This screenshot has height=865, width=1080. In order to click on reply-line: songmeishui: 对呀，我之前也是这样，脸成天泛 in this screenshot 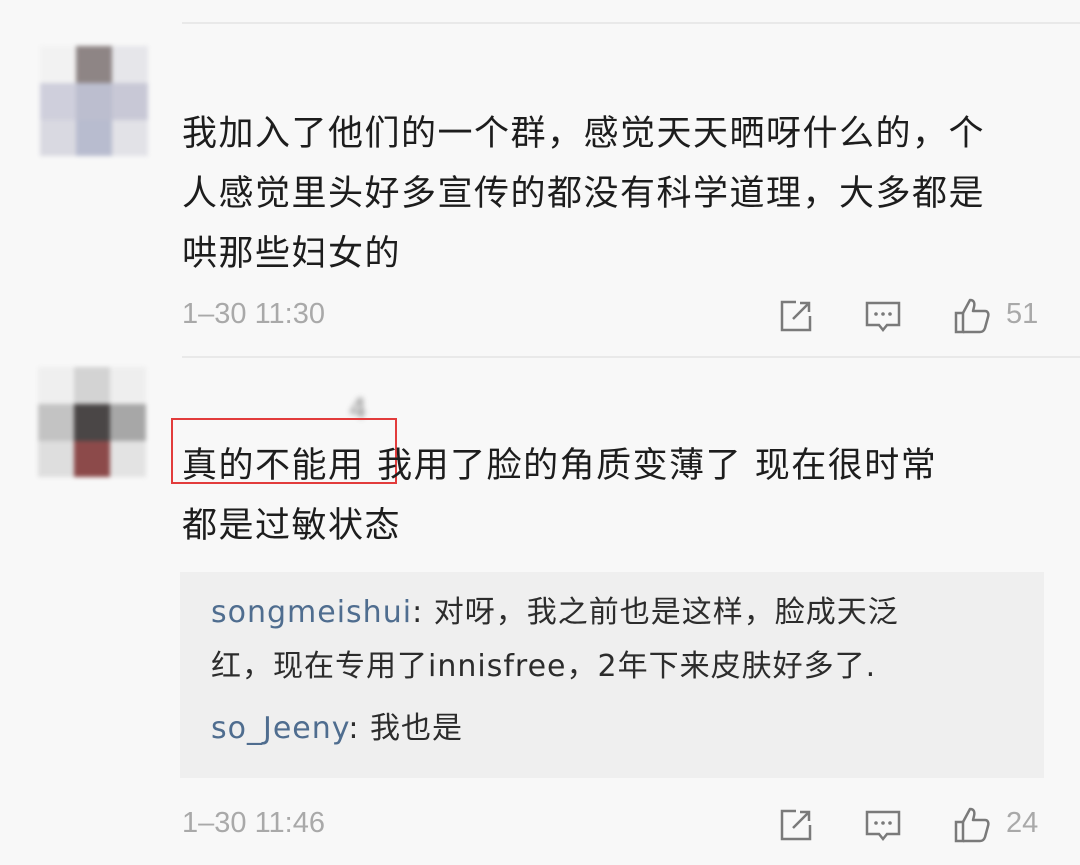, I will do `click(555, 613)`.